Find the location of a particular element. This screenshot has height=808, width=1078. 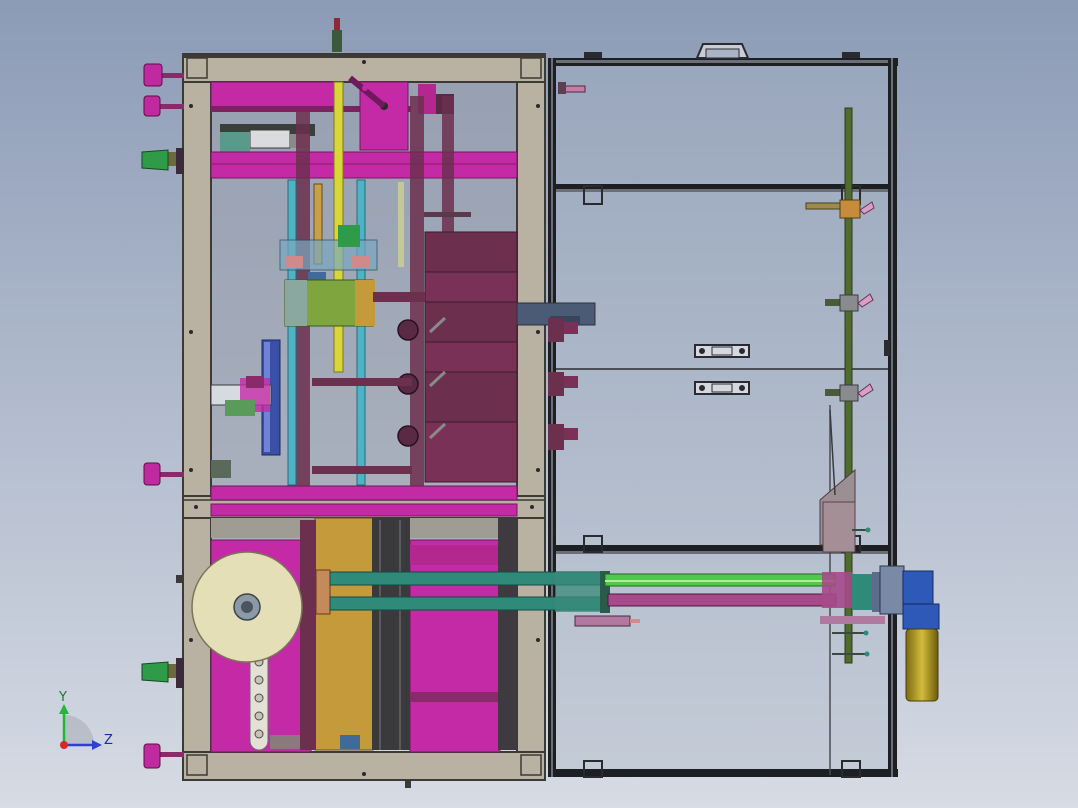

right-post is located at coordinates (531, 417).